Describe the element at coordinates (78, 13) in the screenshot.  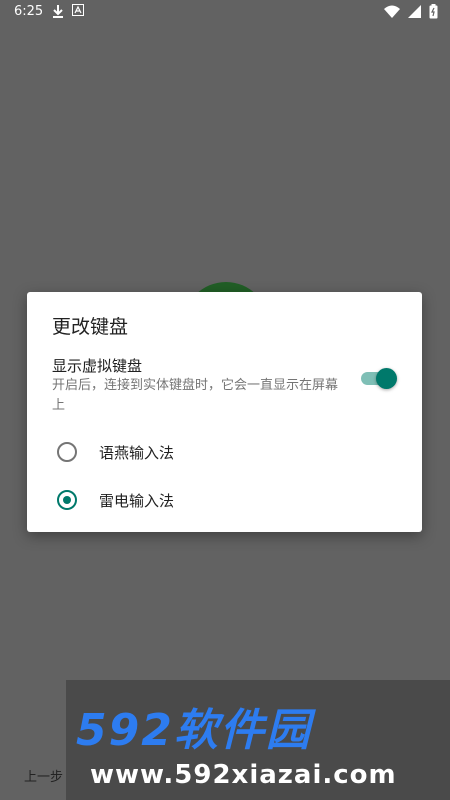
I see `font-icon` at that location.